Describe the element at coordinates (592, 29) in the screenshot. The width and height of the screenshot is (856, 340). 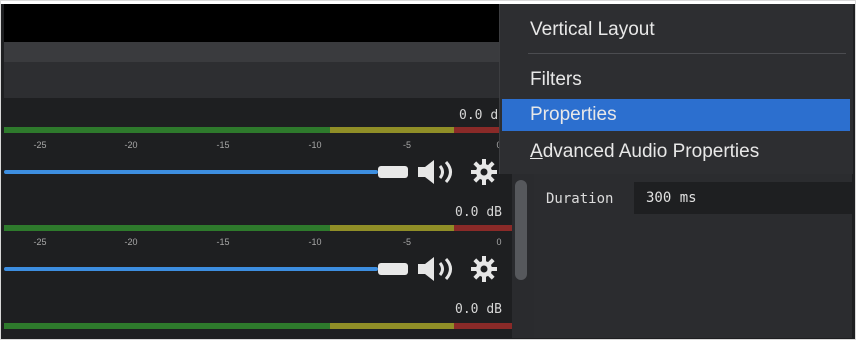
I see `menu-item-label: Vertical Layout` at that location.